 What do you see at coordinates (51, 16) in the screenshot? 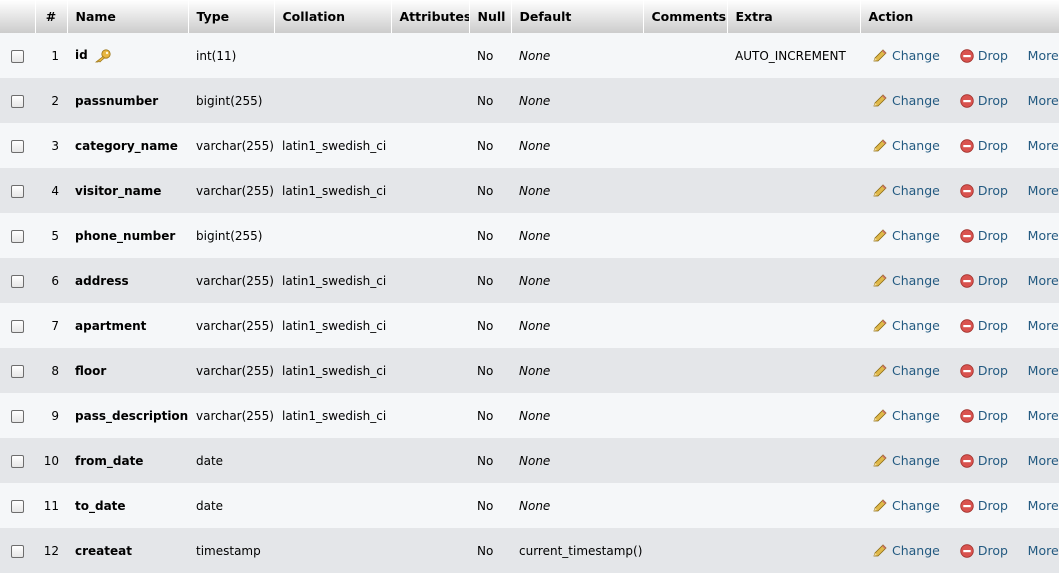
I see `header-num: #` at bounding box center [51, 16].